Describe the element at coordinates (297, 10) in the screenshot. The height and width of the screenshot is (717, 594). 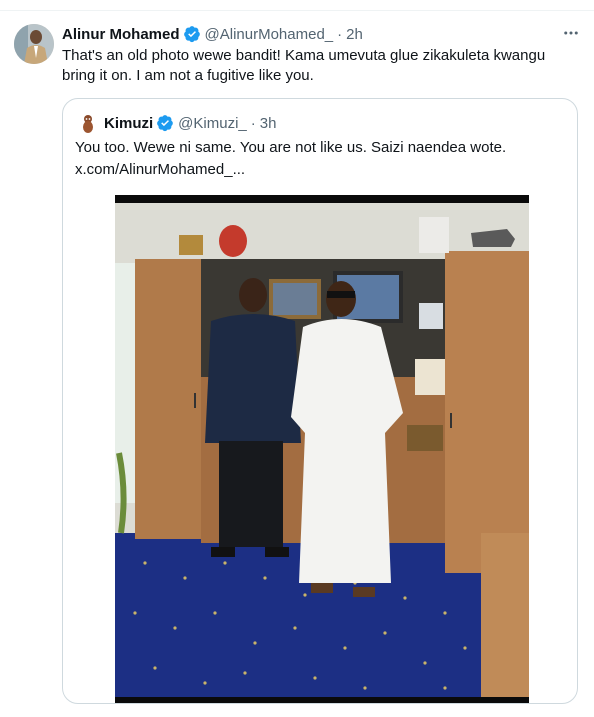
I see `divider` at that location.